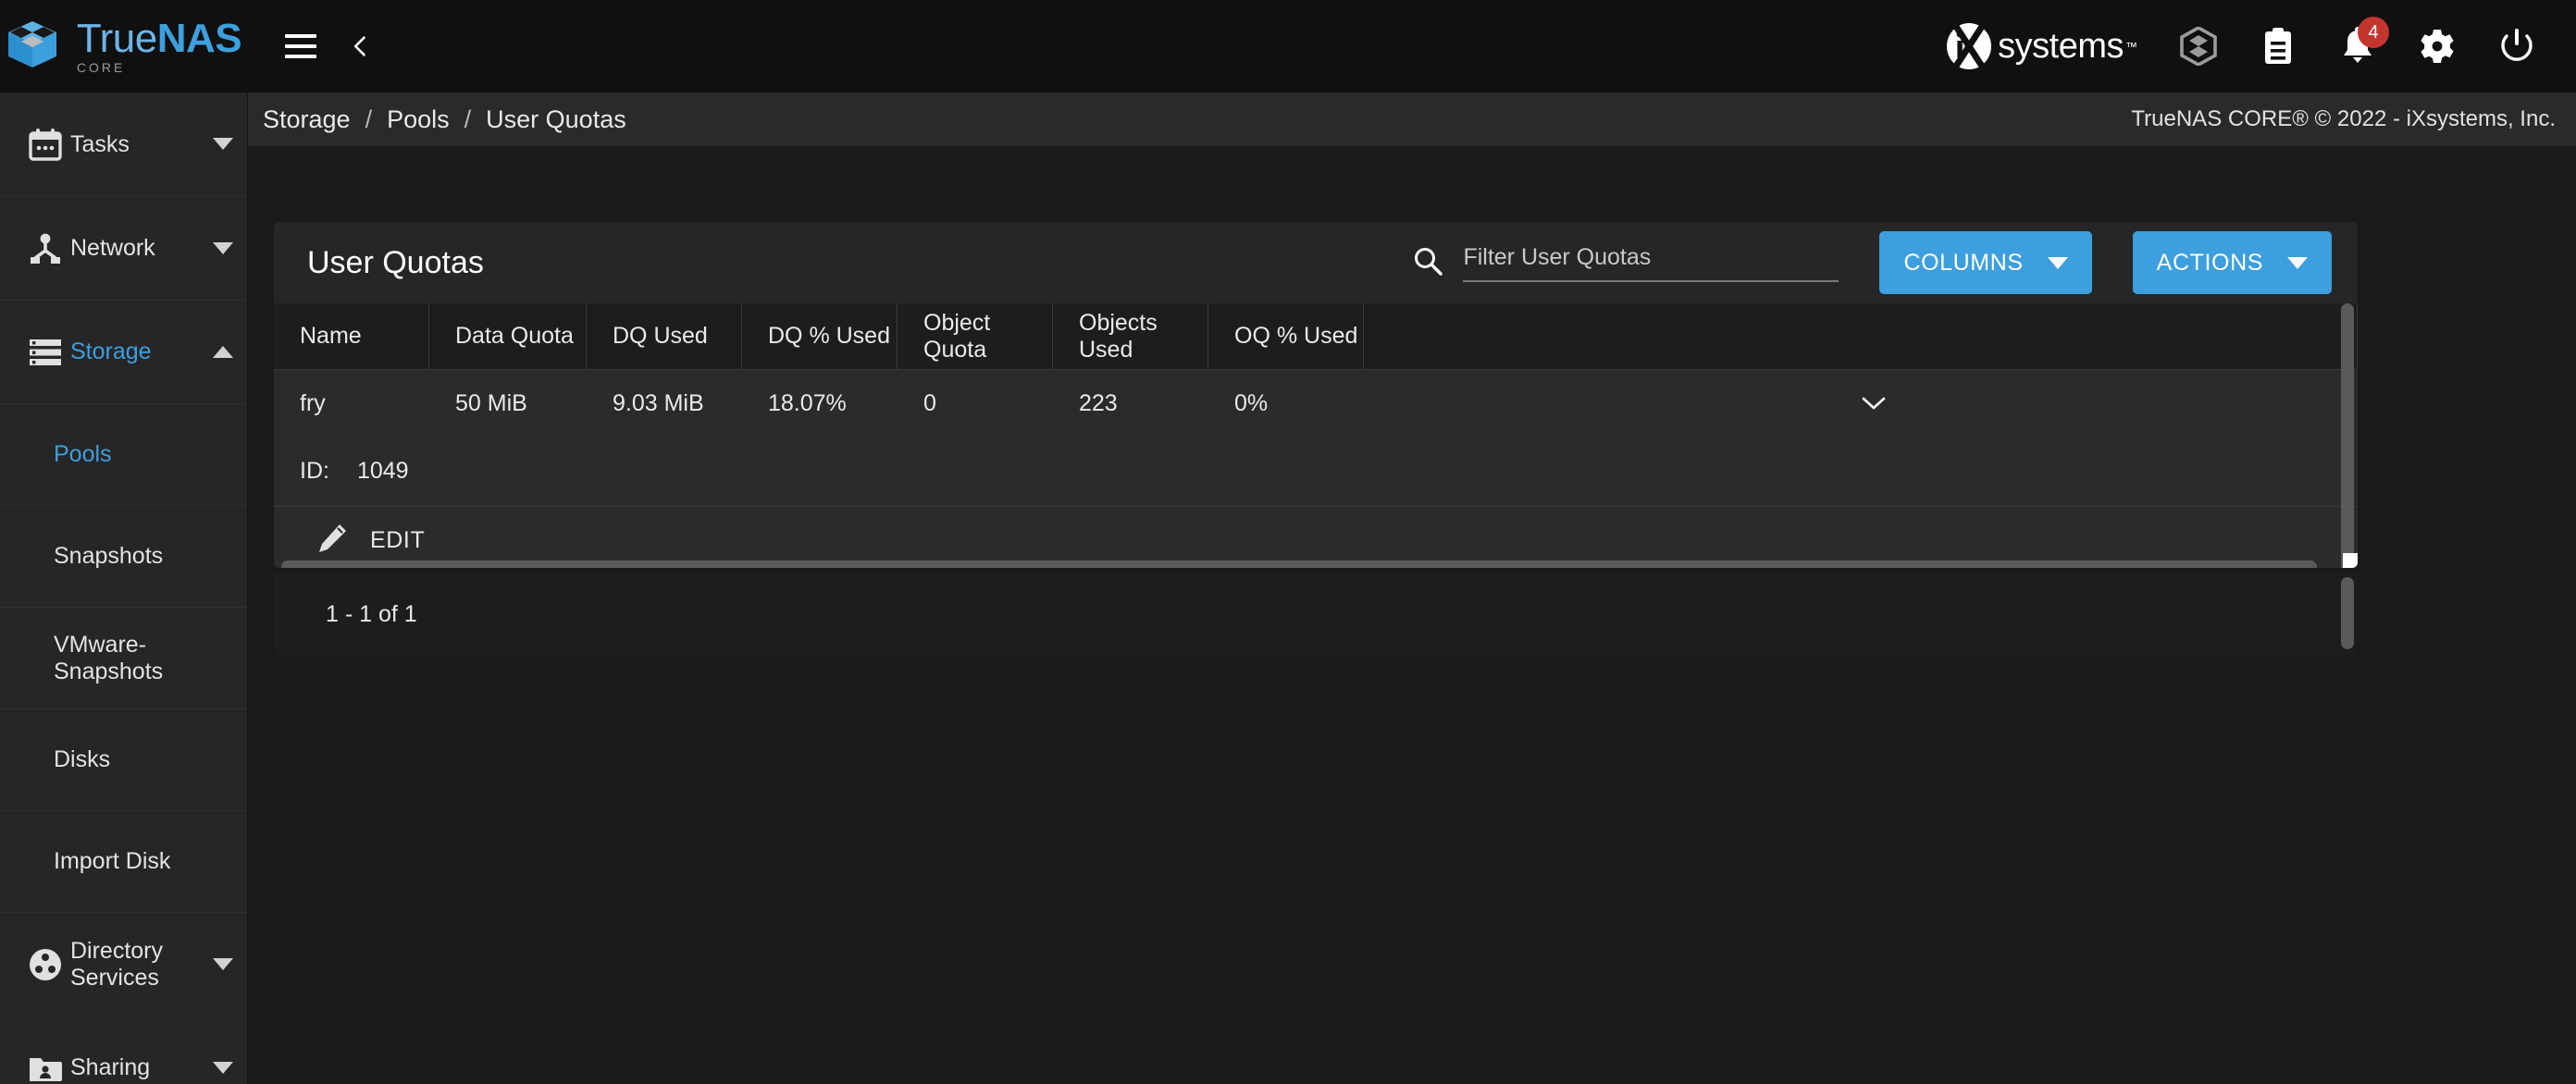 The width and height of the screenshot is (2576, 1084). What do you see at coordinates (332, 541) in the screenshot?
I see `pencil-icon` at bounding box center [332, 541].